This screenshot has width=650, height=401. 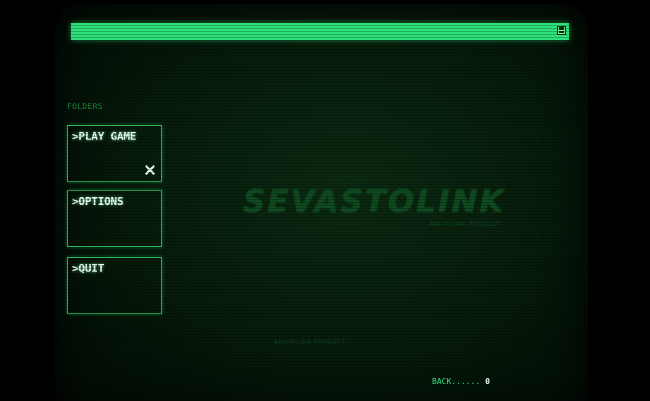 What do you see at coordinates (114, 153) in the screenshot?
I see `menu-item-play-game: >PLAY GAME` at bounding box center [114, 153].